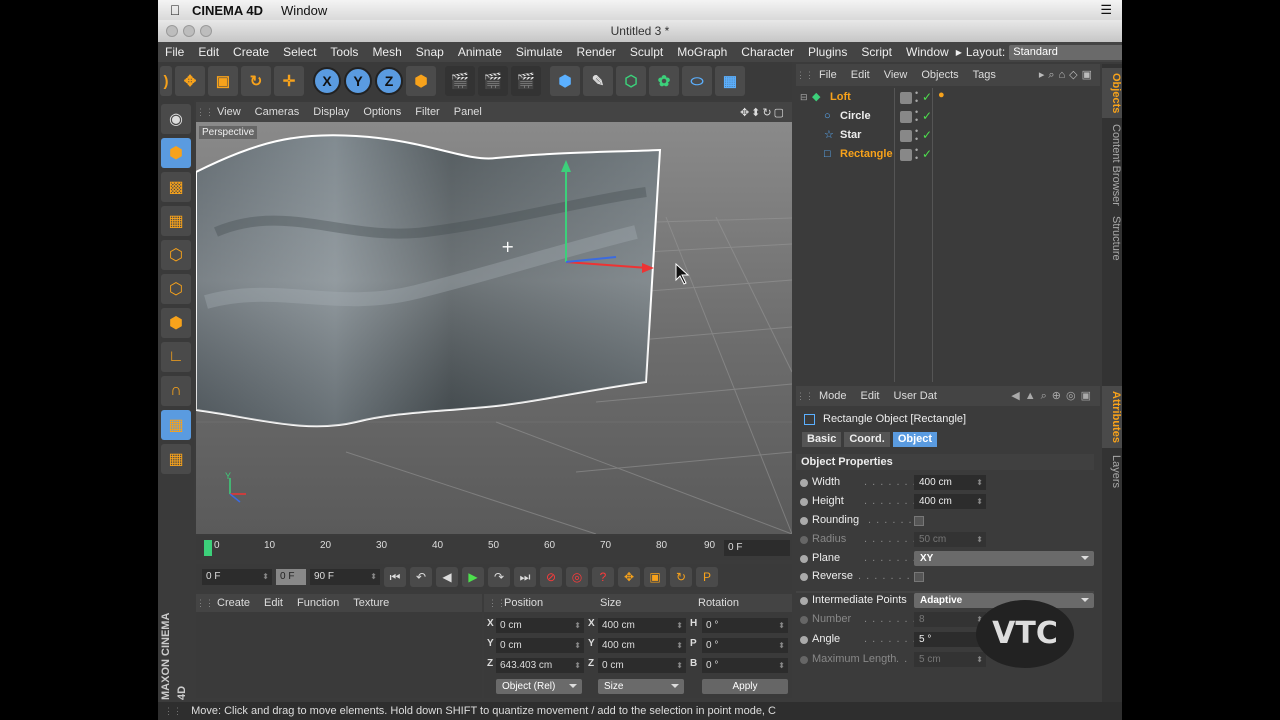 The width and height of the screenshot is (1280, 720). What do you see at coordinates (646, 52) in the screenshot?
I see `menu-sculpt: Sculpt` at bounding box center [646, 52].